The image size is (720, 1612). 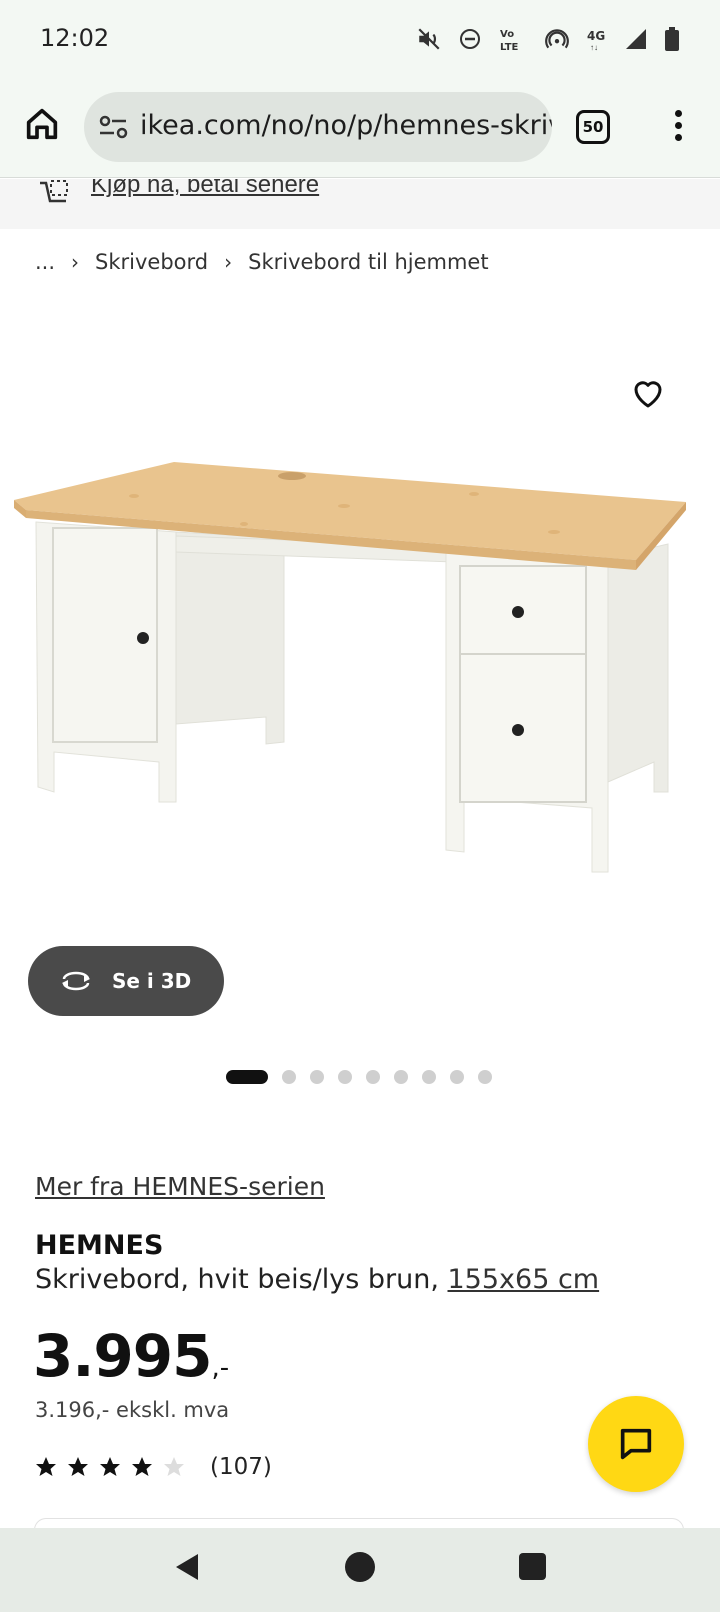 What do you see at coordinates (42, 124) in the screenshot?
I see `home-icon` at bounding box center [42, 124].